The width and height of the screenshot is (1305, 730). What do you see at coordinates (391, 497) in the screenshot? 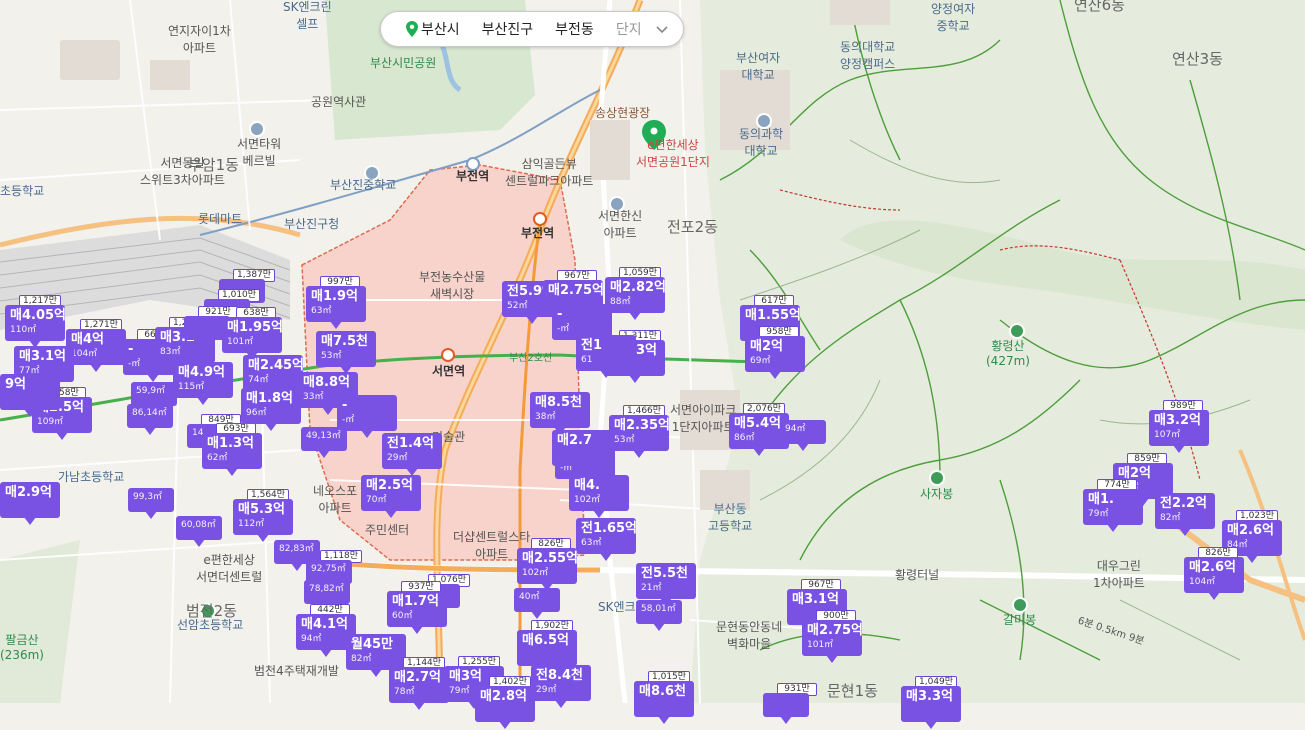
I see `price-marker: 매2.5억 70㎡` at bounding box center [391, 497].